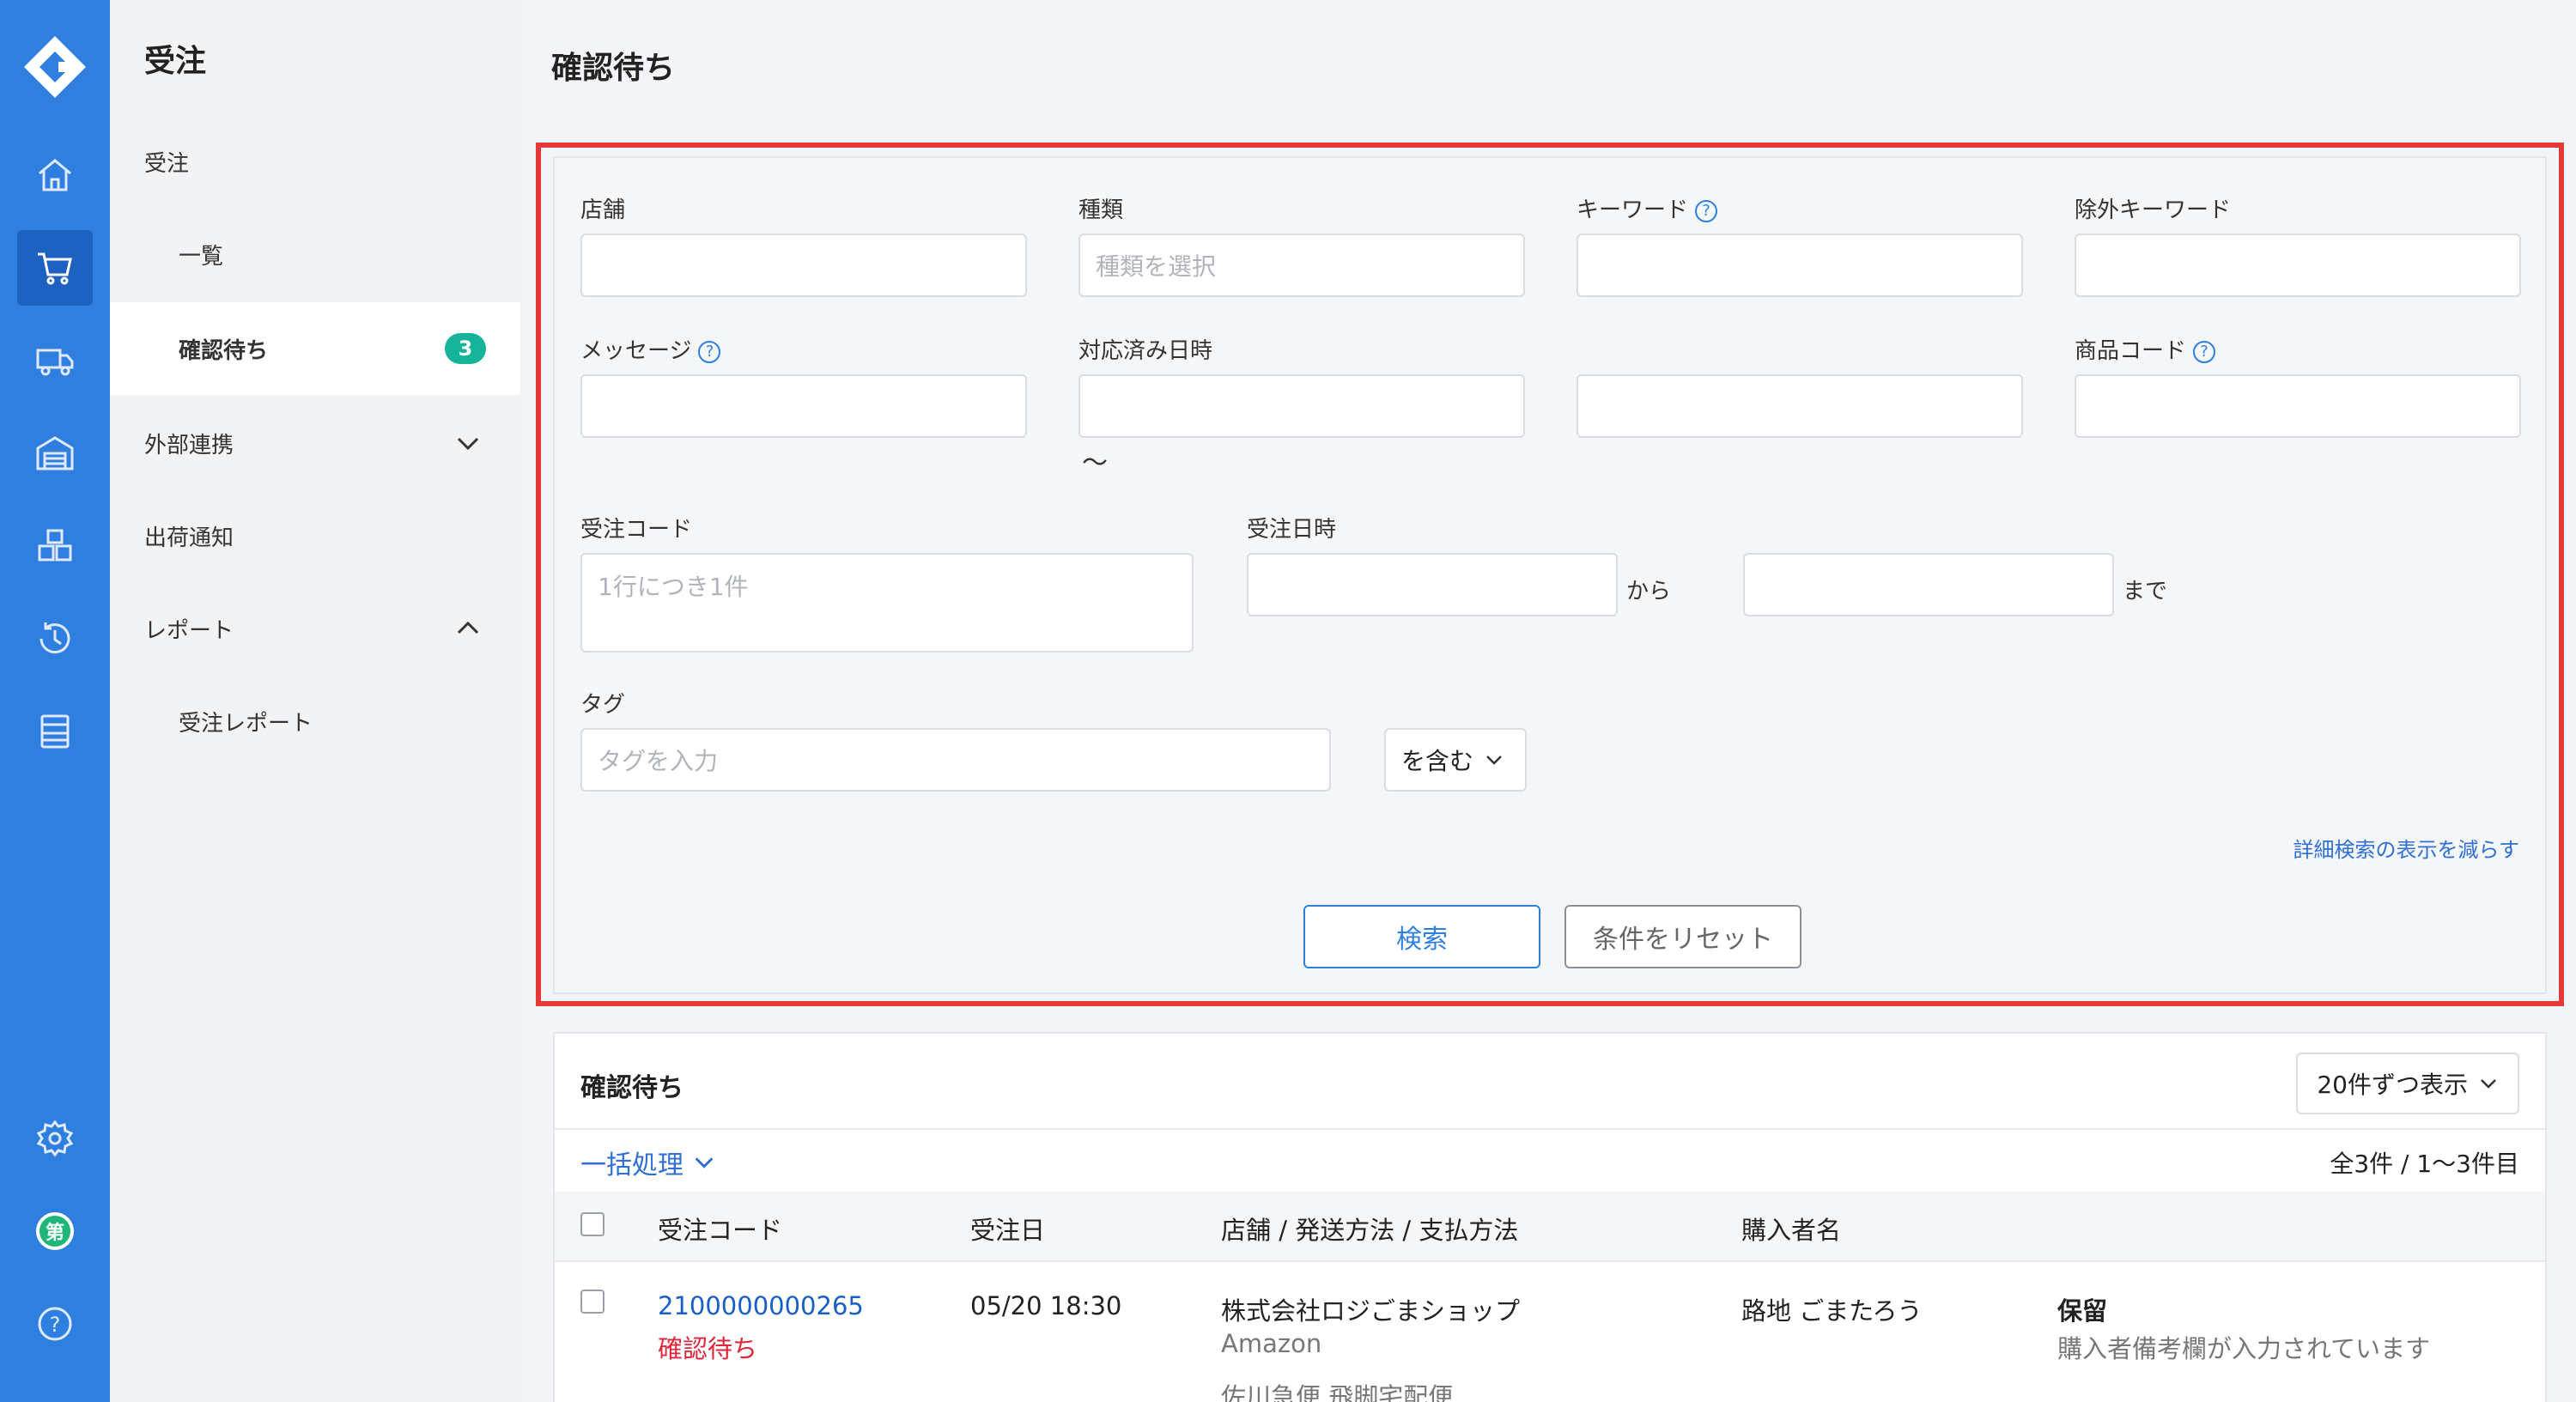 The width and height of the screenshot is (2576, 1402). What do you see at coordinates (246, 723) in the screenshot?
I see `subnav-item-label: 受注レポート` at bounding box center [246, 723].